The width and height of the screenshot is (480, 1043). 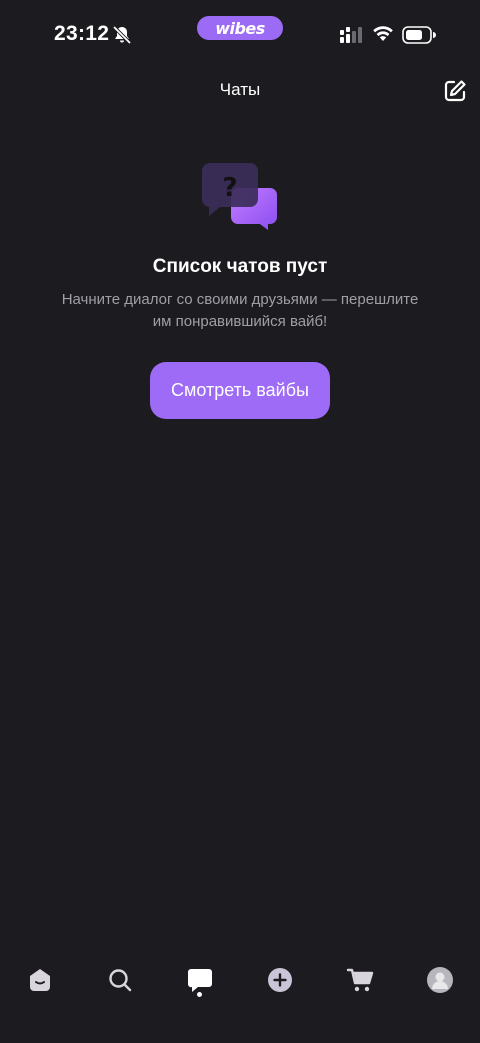 I want to click on active-nav-indicator, so click(x=199, y=994).